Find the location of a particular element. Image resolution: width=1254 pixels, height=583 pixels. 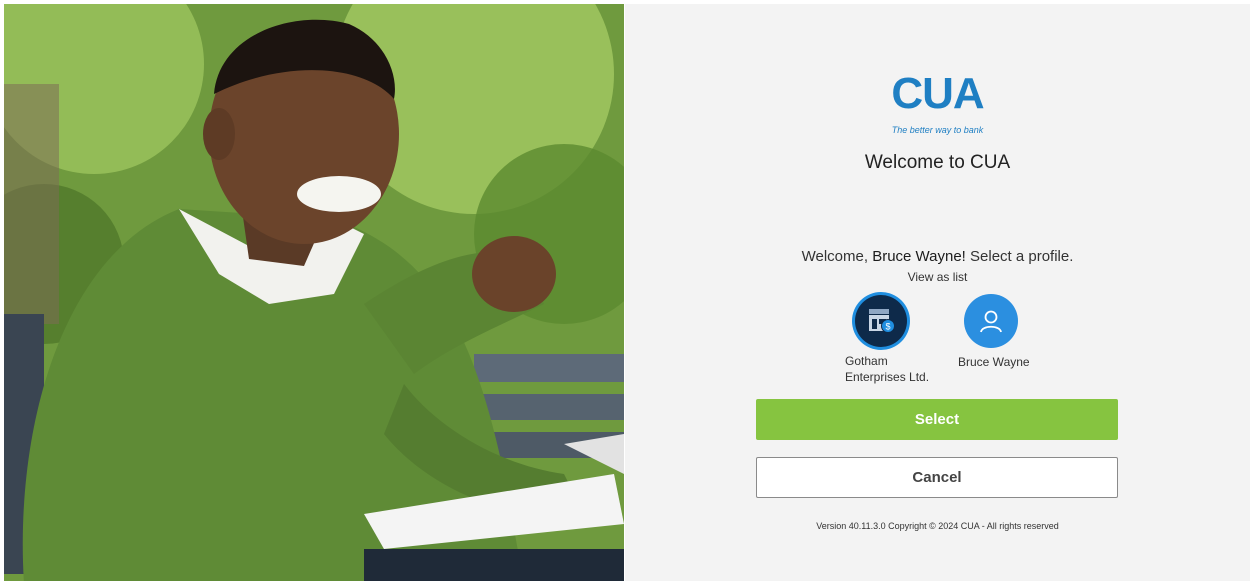

logo-tagline: The better way to bank is located at coordinates (937, 130).